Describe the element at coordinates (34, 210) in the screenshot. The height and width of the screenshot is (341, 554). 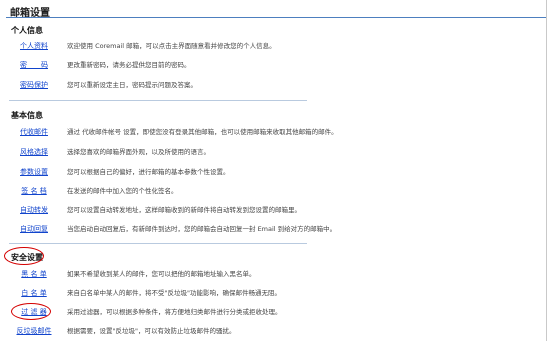
I see `auto-forward-link: 自动转发` at that location.